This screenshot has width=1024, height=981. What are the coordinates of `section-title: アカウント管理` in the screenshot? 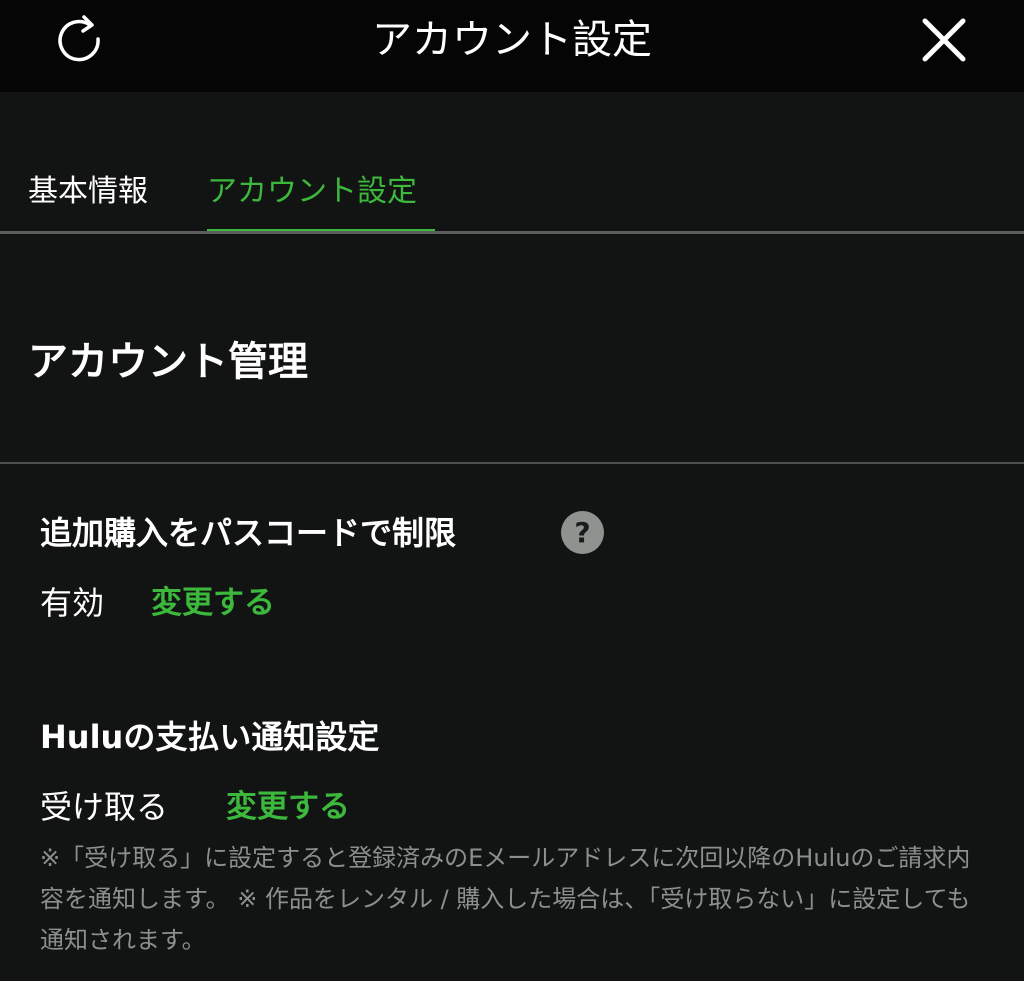 It's located at (168, 362).